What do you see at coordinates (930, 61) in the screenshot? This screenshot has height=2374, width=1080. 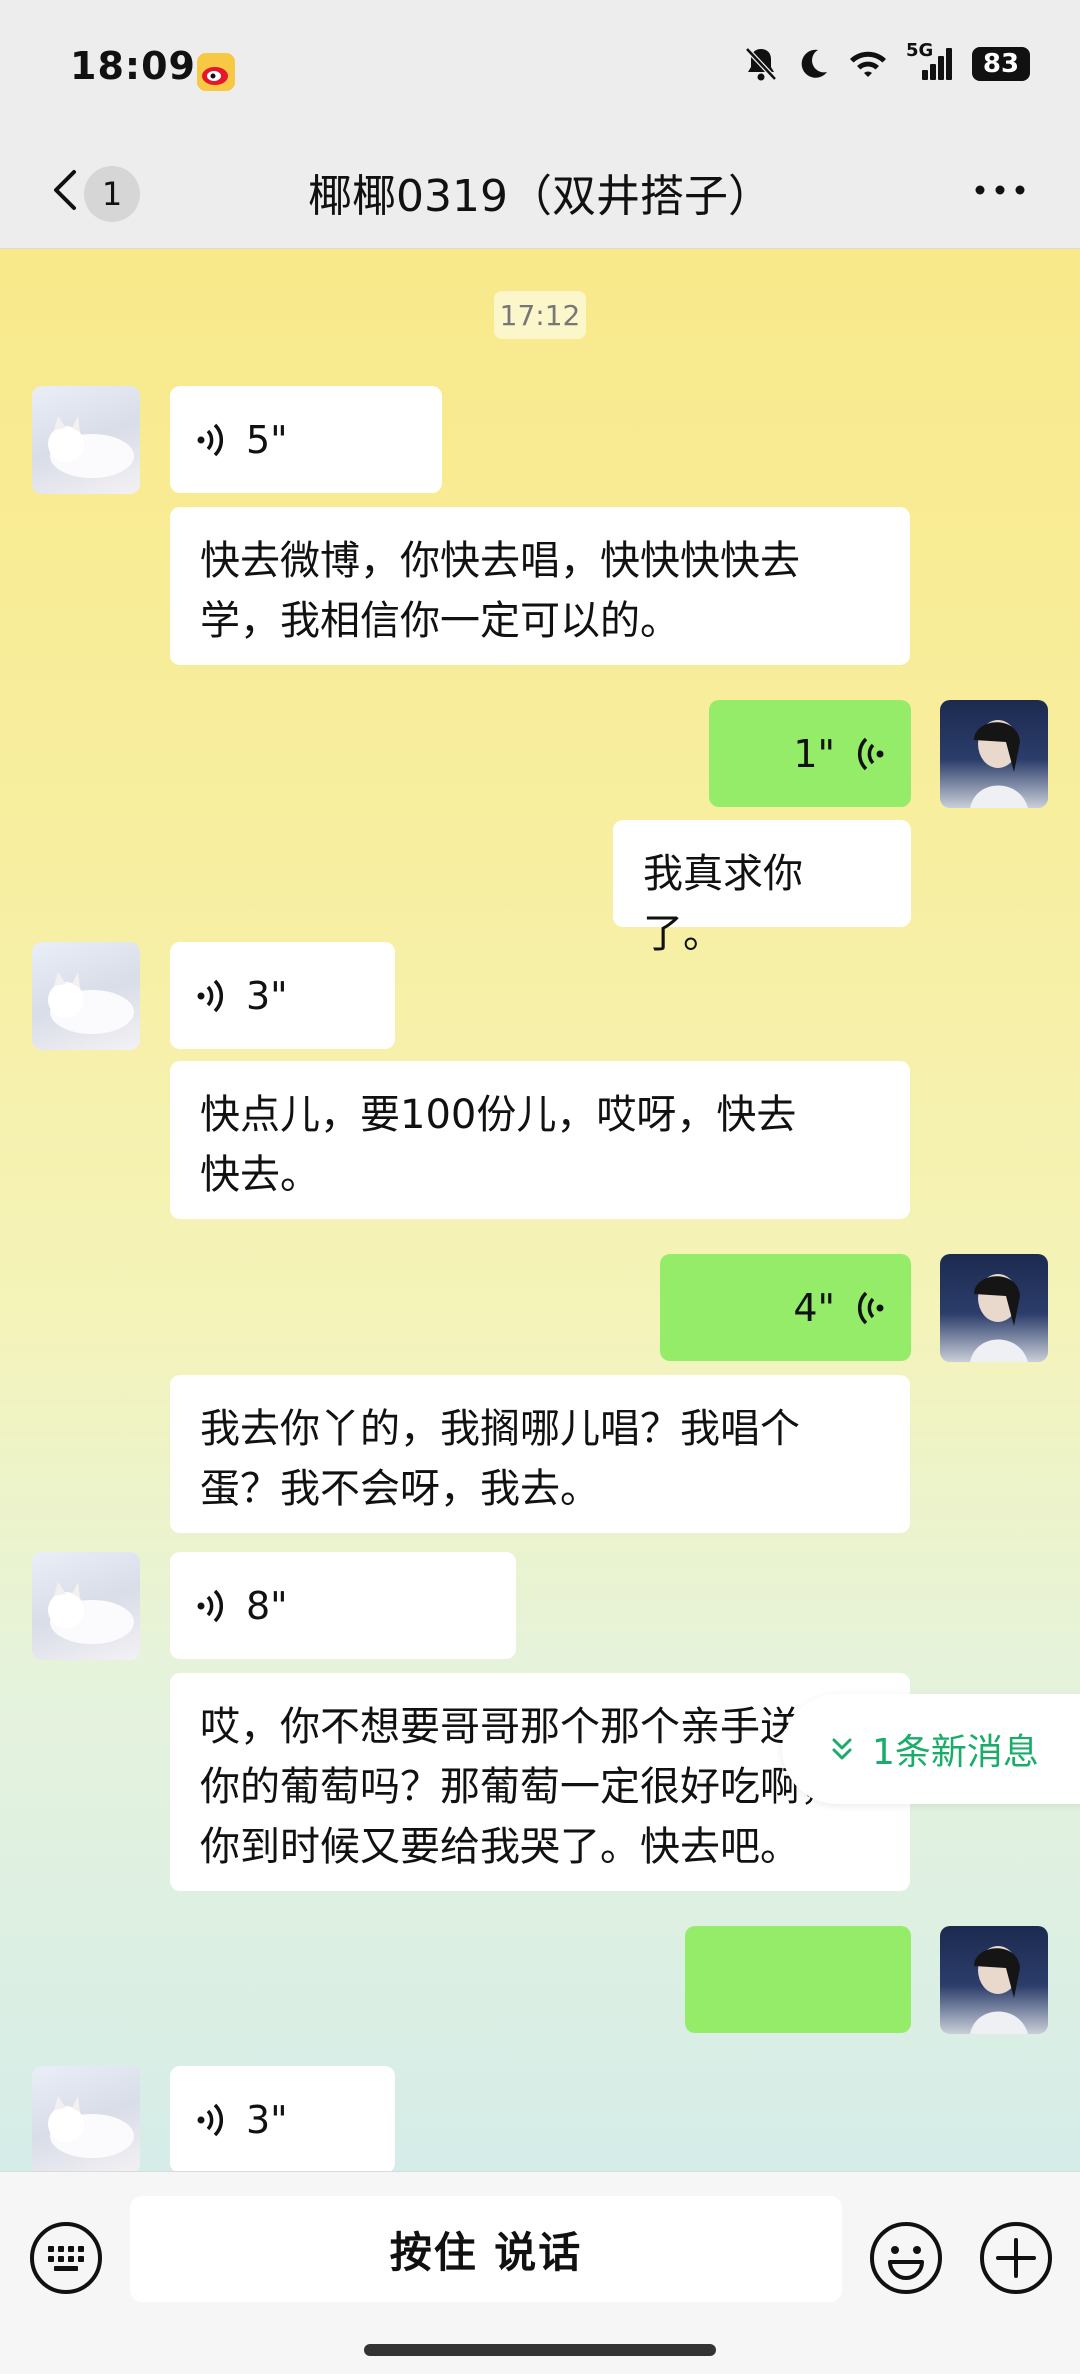 I see `signal-icon: 5G` at bounding box center [930, 61].